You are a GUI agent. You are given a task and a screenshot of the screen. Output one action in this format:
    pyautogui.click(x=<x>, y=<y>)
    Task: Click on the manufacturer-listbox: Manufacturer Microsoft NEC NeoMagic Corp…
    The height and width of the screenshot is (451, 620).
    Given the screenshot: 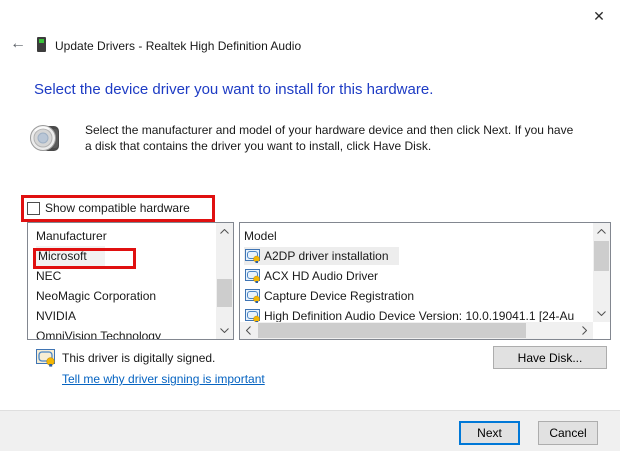 What is the action you would take?
    pyautogui.click(x=130, y=281)
    